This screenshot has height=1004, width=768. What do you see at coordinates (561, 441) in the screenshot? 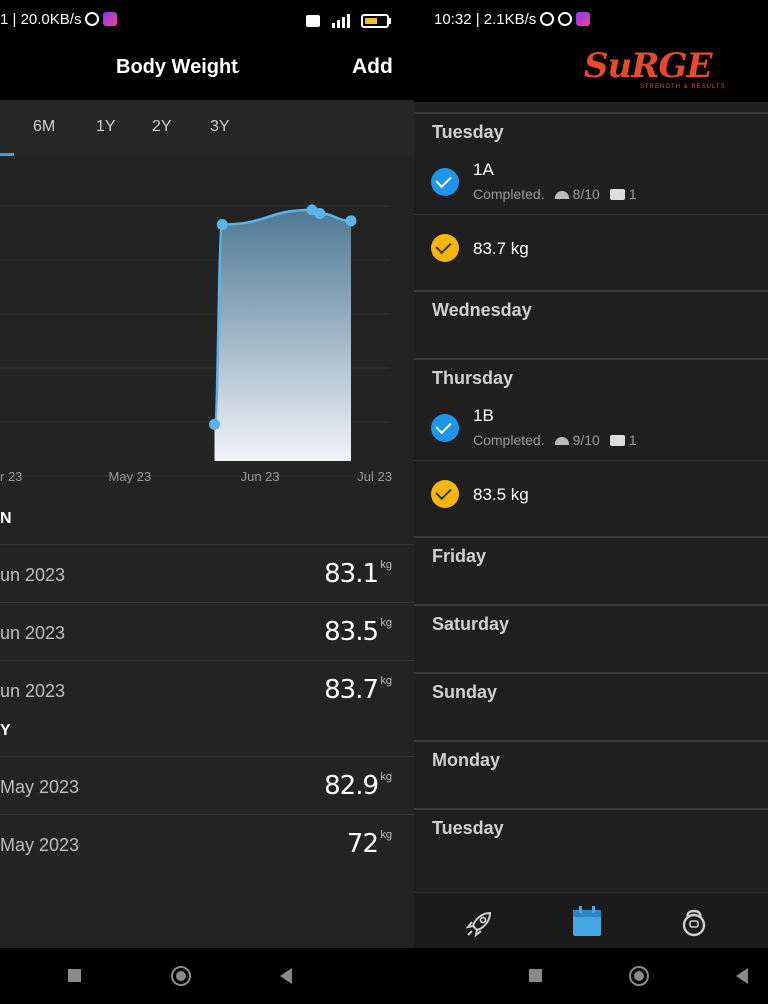
I see `gauge-icon` at bounding box center [561, 441].